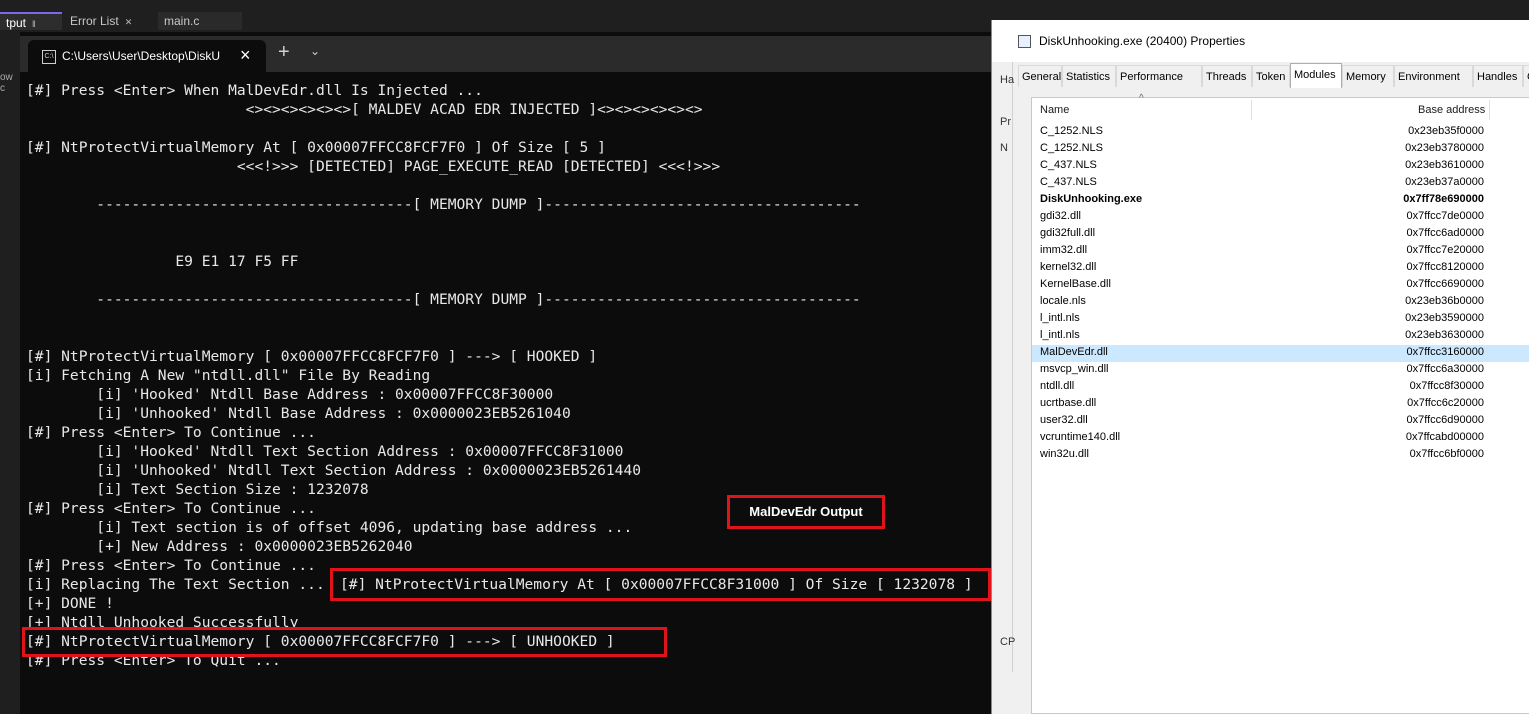 The width and height of the screenshot is (1529, 714). I want to click on background-hint: CP, so click(1008, 642).